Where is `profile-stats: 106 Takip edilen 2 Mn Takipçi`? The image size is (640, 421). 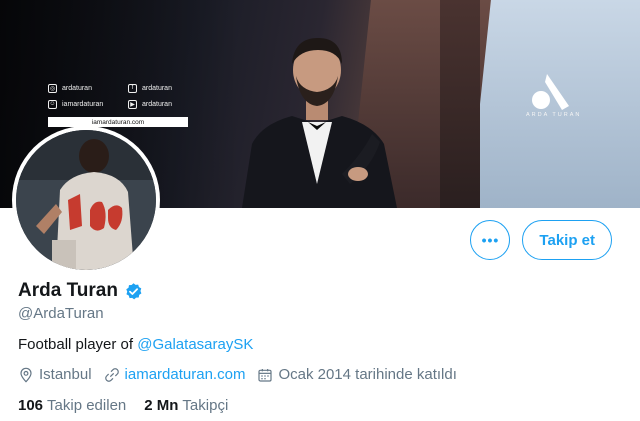
profile-stats: 106 Takip edilen 2 Mn Takipçi is located at coordinates (132, 405).